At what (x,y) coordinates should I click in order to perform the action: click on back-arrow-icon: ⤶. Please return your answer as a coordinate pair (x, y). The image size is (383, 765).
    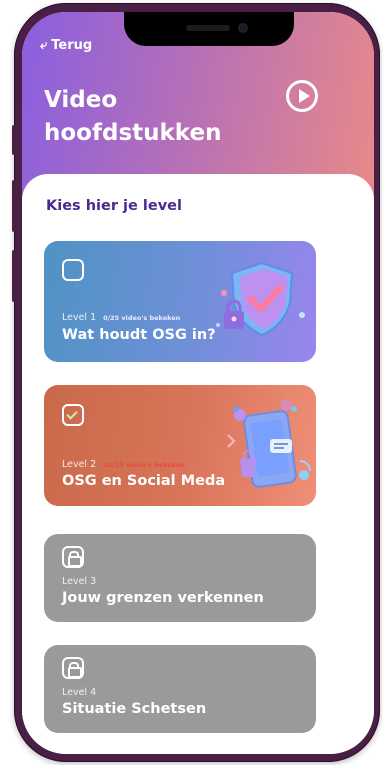
    Looking at the image, I should click on (44, 45).